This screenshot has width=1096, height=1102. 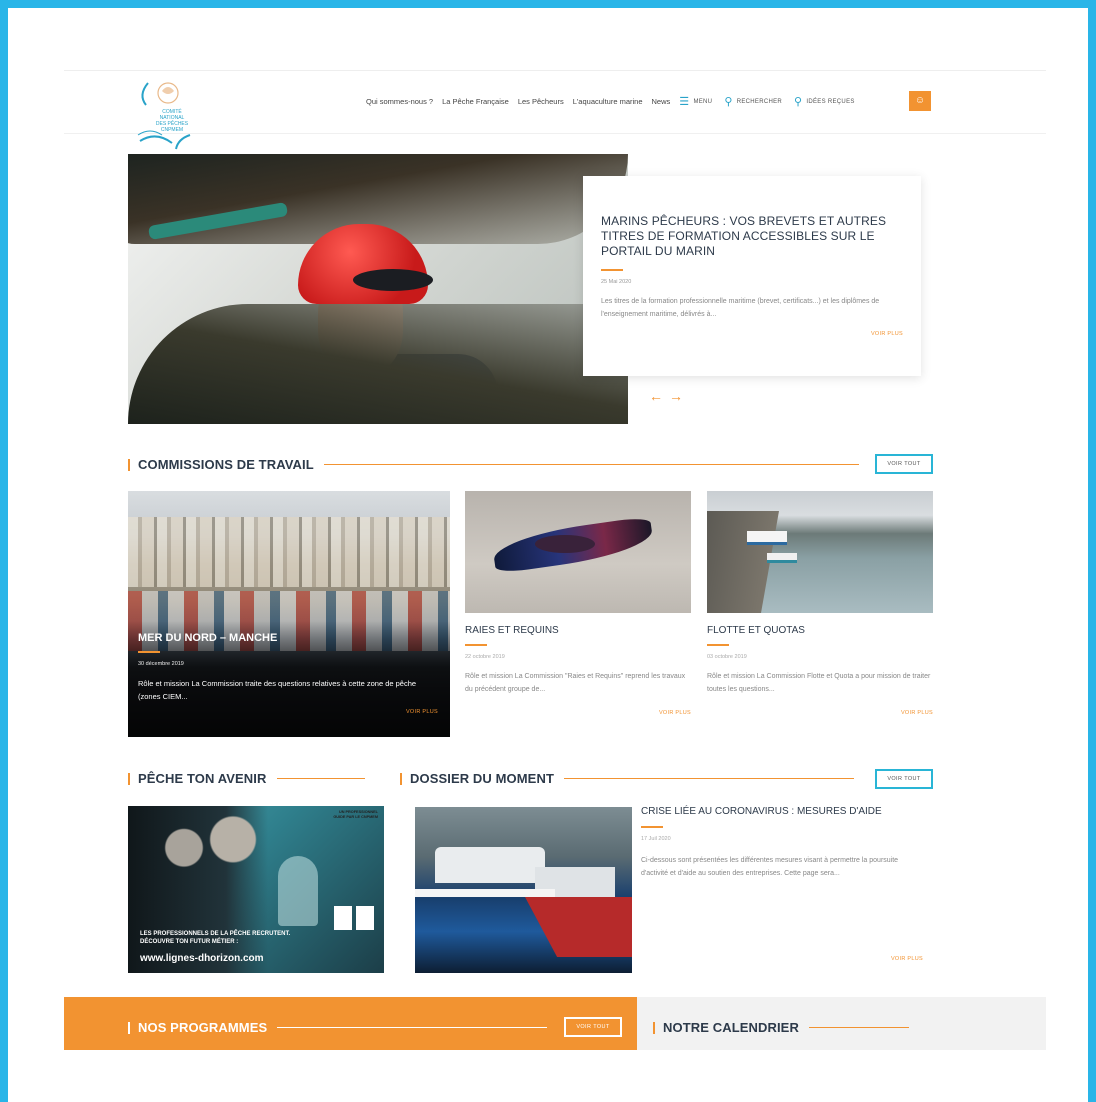 I want to click on ideas-button: ⚲ IDÉES REÇUES, so click(x=824, y=101).